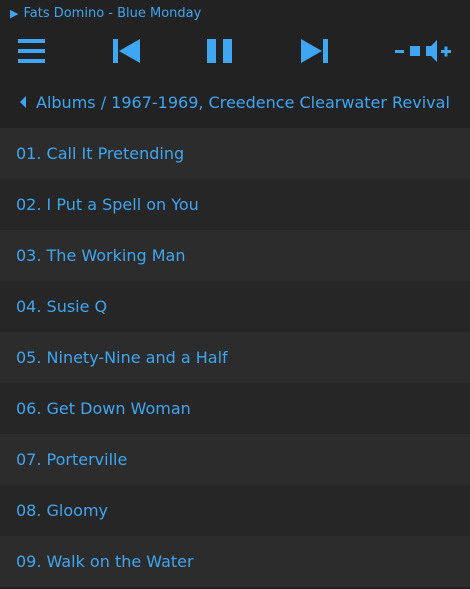 Image resolution: width=470 pixels, height=589 pixels. I want to click on skip-previous-icon, so click(126, 51).